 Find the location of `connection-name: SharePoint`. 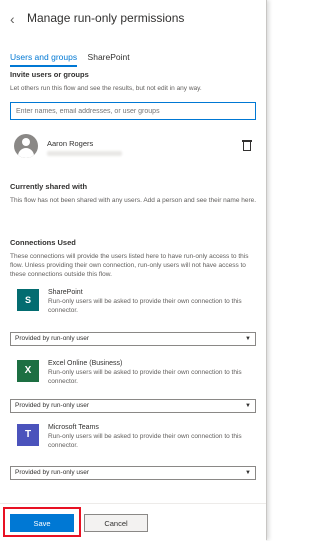

connection-name: SharePoint is located at coordinates (65, 292).